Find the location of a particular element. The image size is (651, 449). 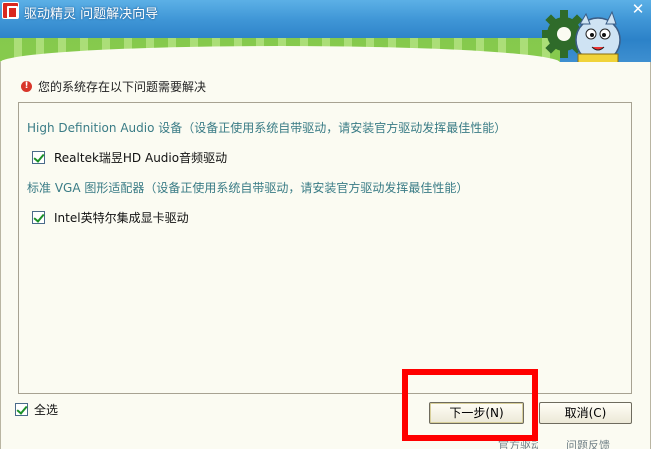

obscured-official-driver-link: 官方驱动 is located at coordinates (518, 443).